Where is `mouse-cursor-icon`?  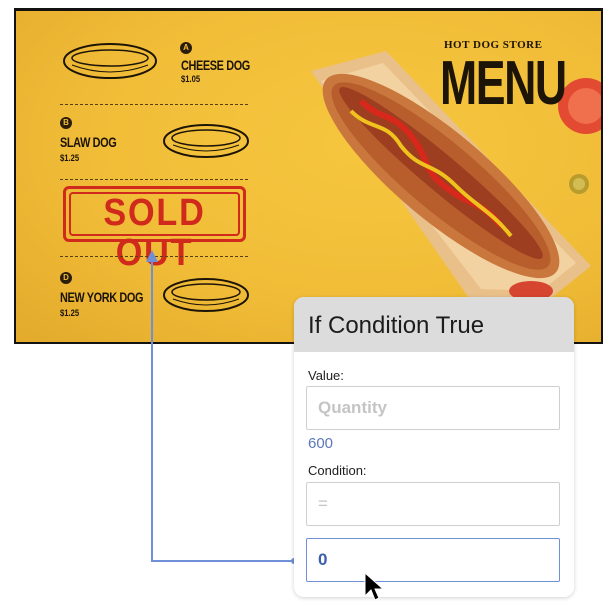 mouse-cursor-icon is located at coordinates (374, 586).